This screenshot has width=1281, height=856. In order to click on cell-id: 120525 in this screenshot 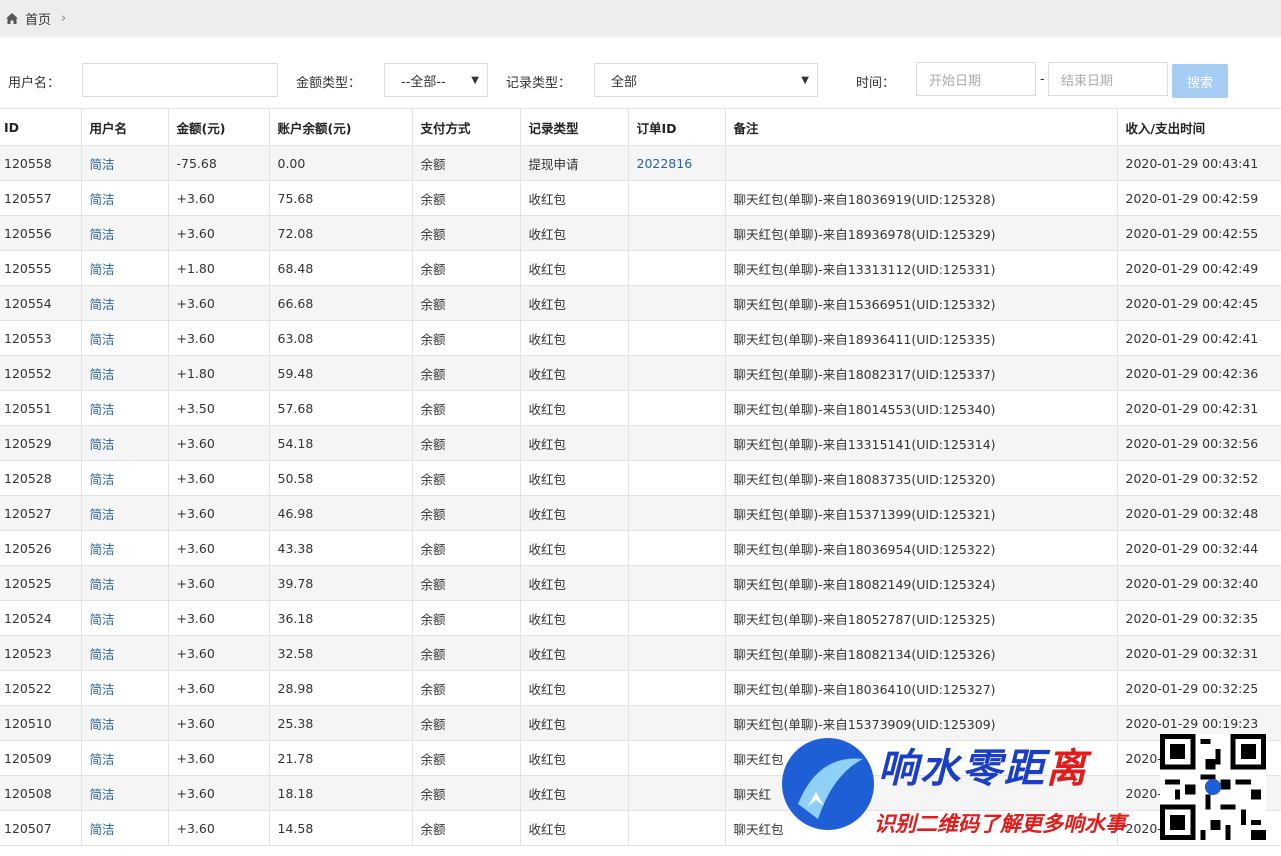, I will do `click(41, 583)`.